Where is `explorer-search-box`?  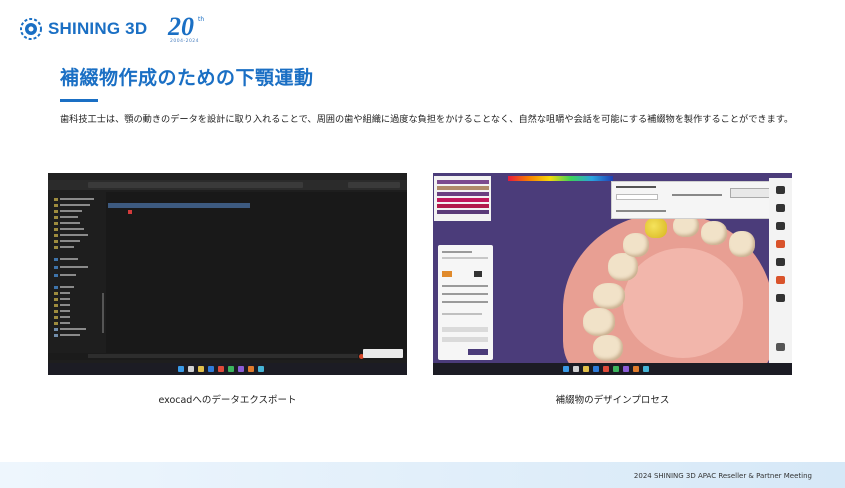
explorer-search-box is located at coordinates (374, 185).